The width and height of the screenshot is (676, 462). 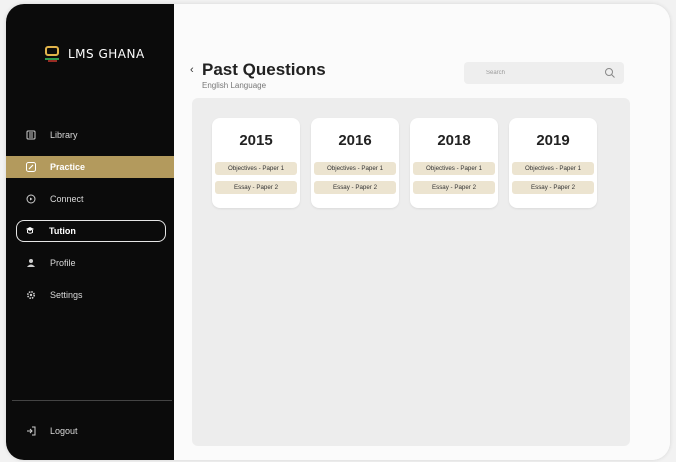 What do you see at coordinates (544, 73) in the screenshot?
I see `search-input` at bounding box center [544, 73].